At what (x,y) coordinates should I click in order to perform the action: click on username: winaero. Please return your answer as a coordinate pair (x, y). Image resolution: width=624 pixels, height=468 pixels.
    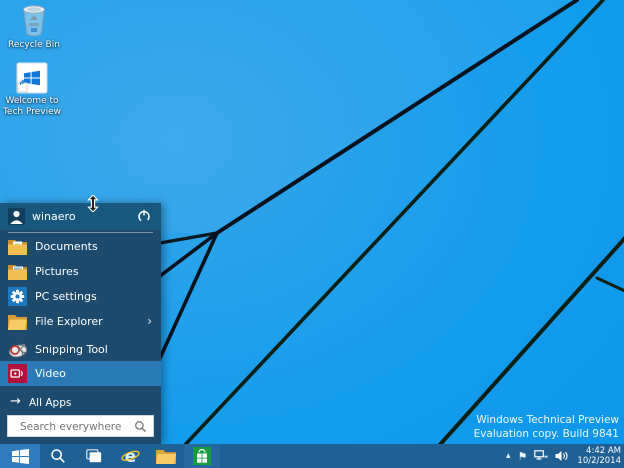
    Looking at the image, I should click on (54, 216).